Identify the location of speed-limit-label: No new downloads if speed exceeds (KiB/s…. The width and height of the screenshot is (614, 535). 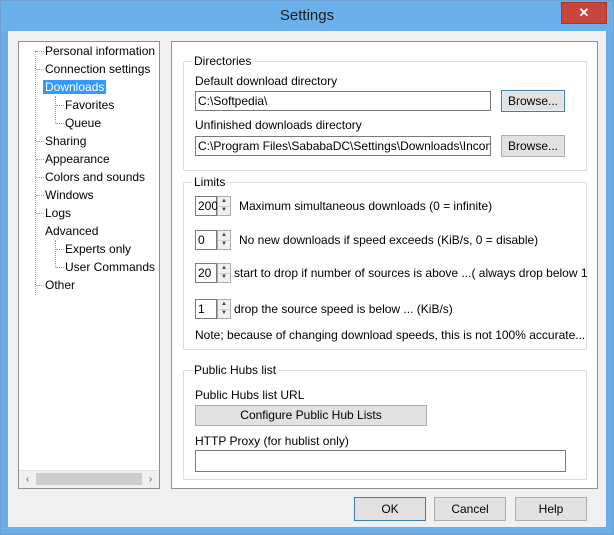
(389, 240).